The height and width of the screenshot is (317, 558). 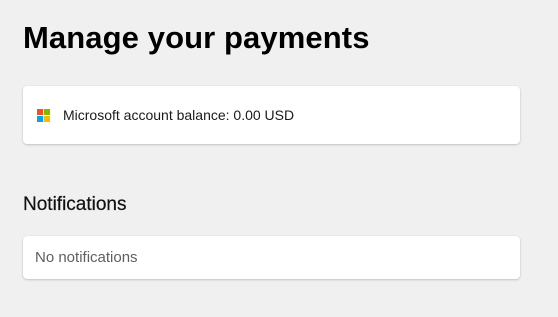 I want to click on microsoft-logo-icon, so click(x=43, y=115).